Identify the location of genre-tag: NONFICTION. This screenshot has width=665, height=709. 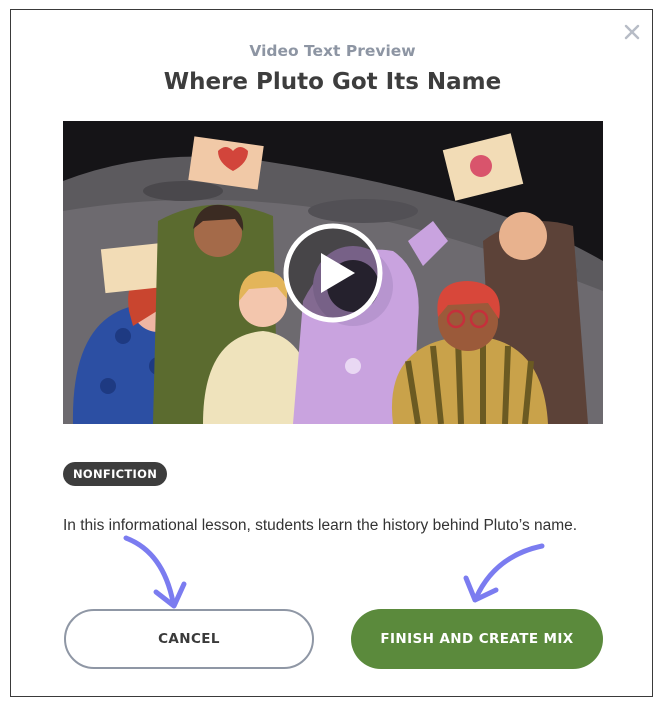
(115, 474).